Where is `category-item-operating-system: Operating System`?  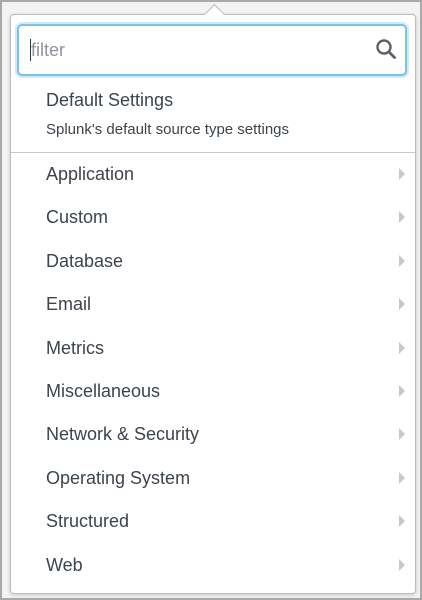 category-item-operating-system: Operating System is located at coordinates (213, 478).